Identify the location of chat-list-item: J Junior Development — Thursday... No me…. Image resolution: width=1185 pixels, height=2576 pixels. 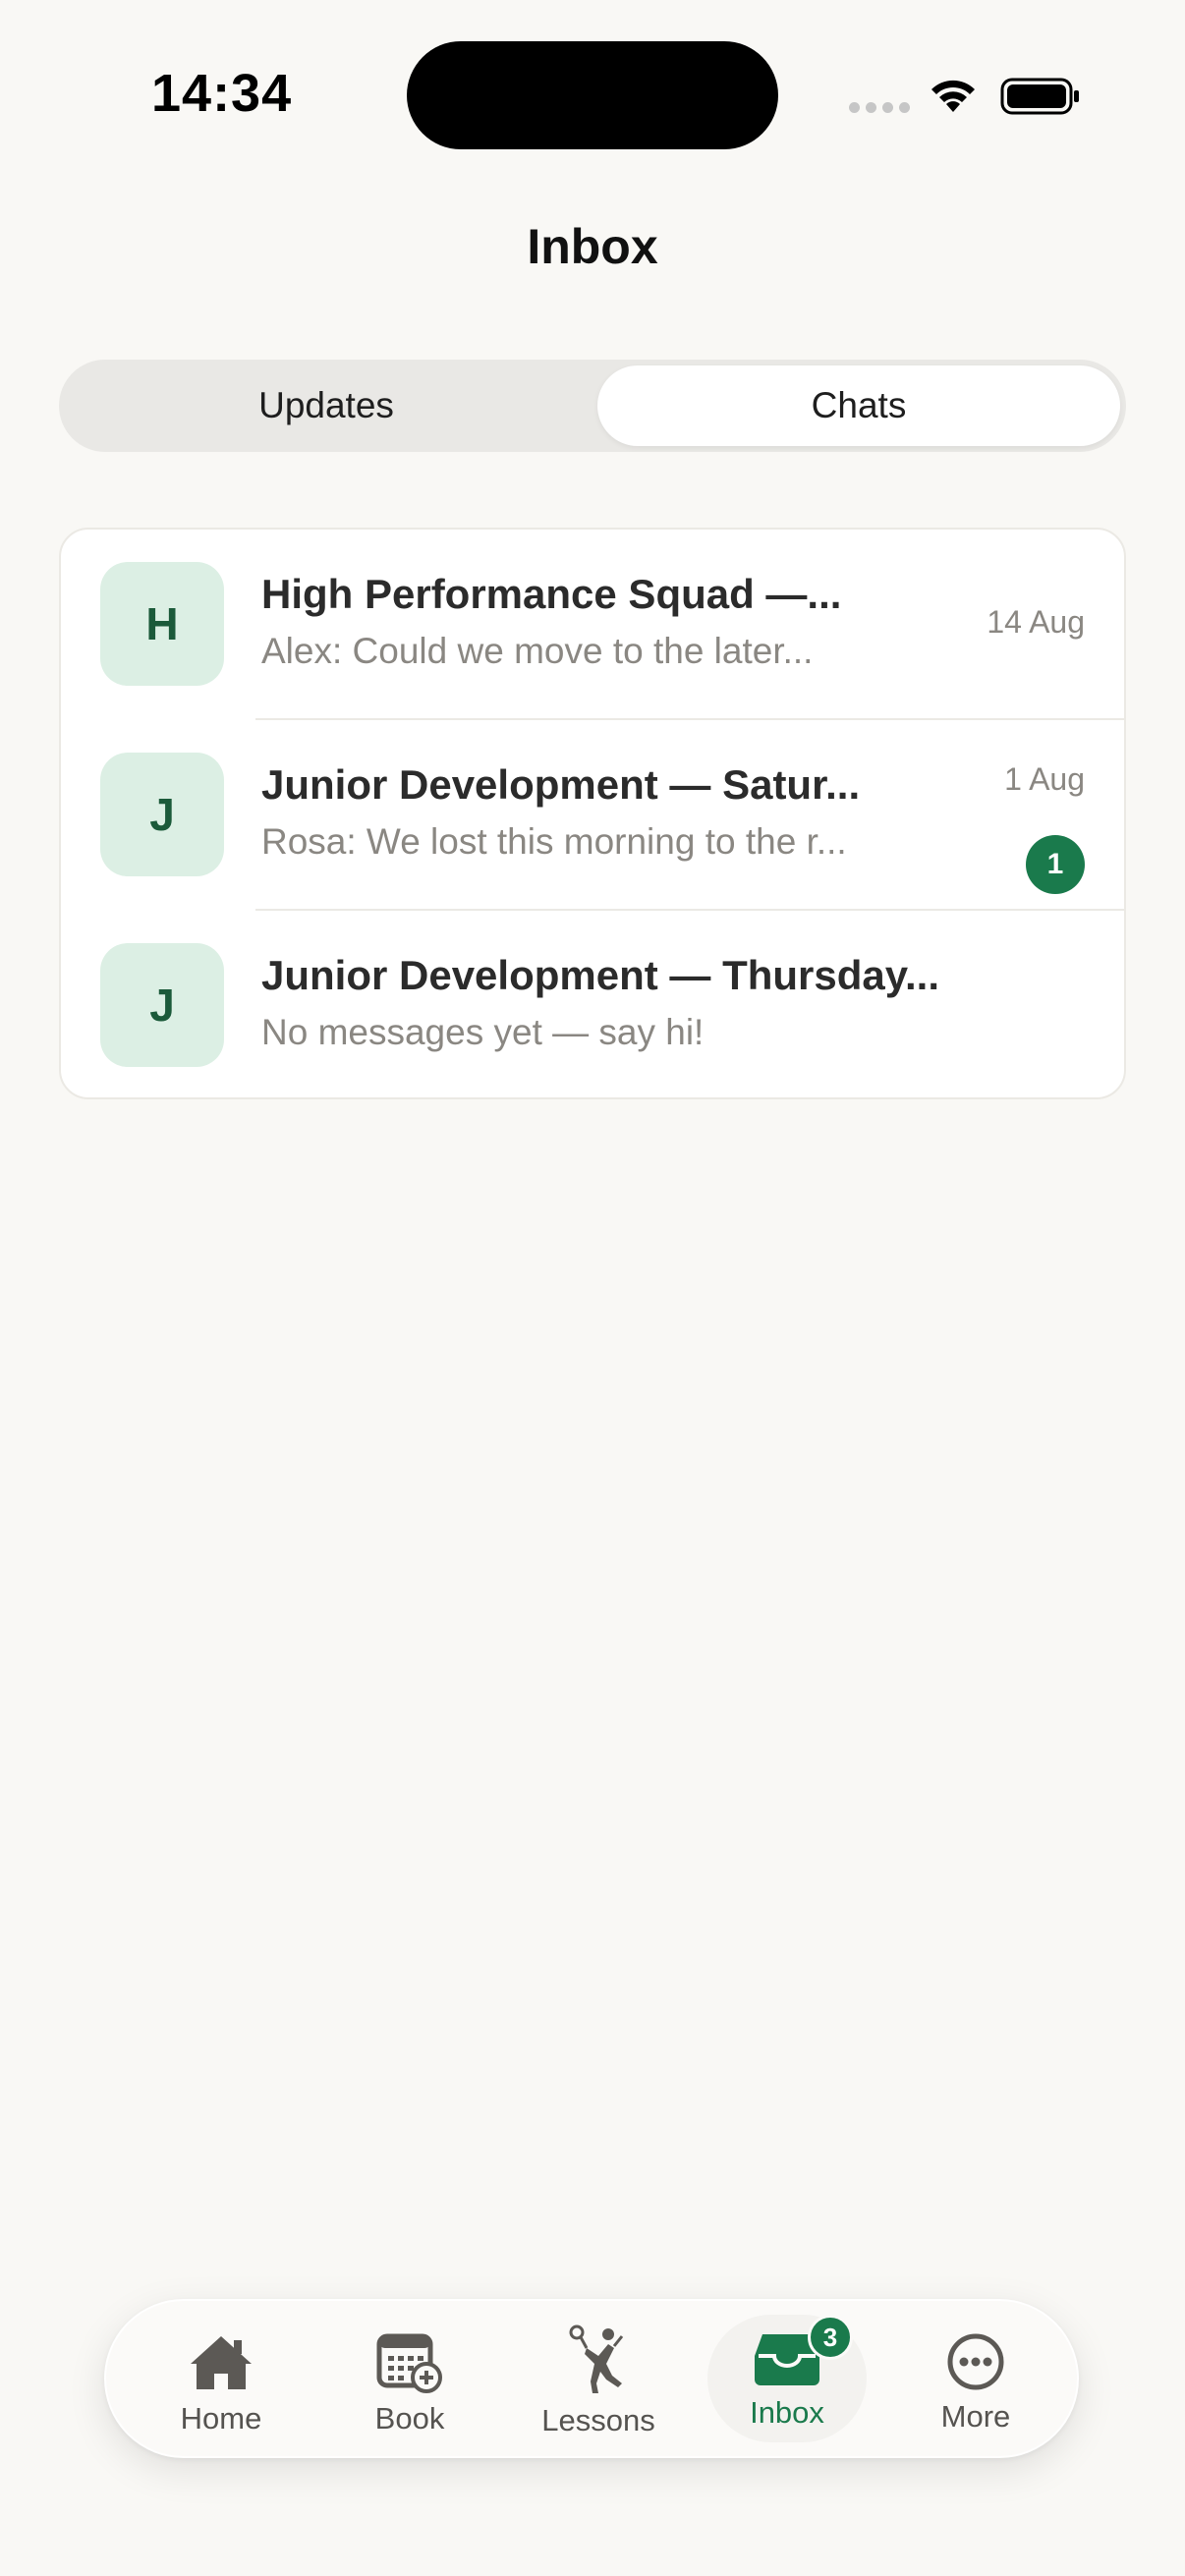
(592, 1004).